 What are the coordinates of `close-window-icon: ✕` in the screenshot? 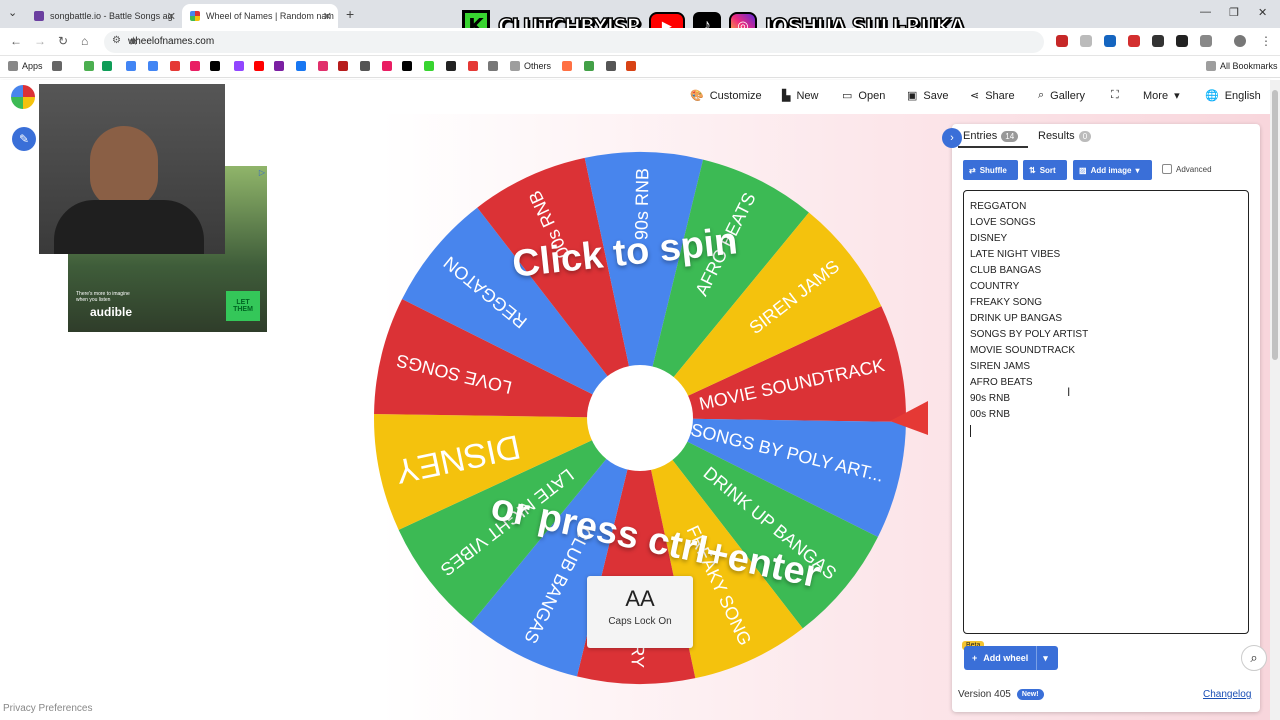 It's located at (1262, 12).